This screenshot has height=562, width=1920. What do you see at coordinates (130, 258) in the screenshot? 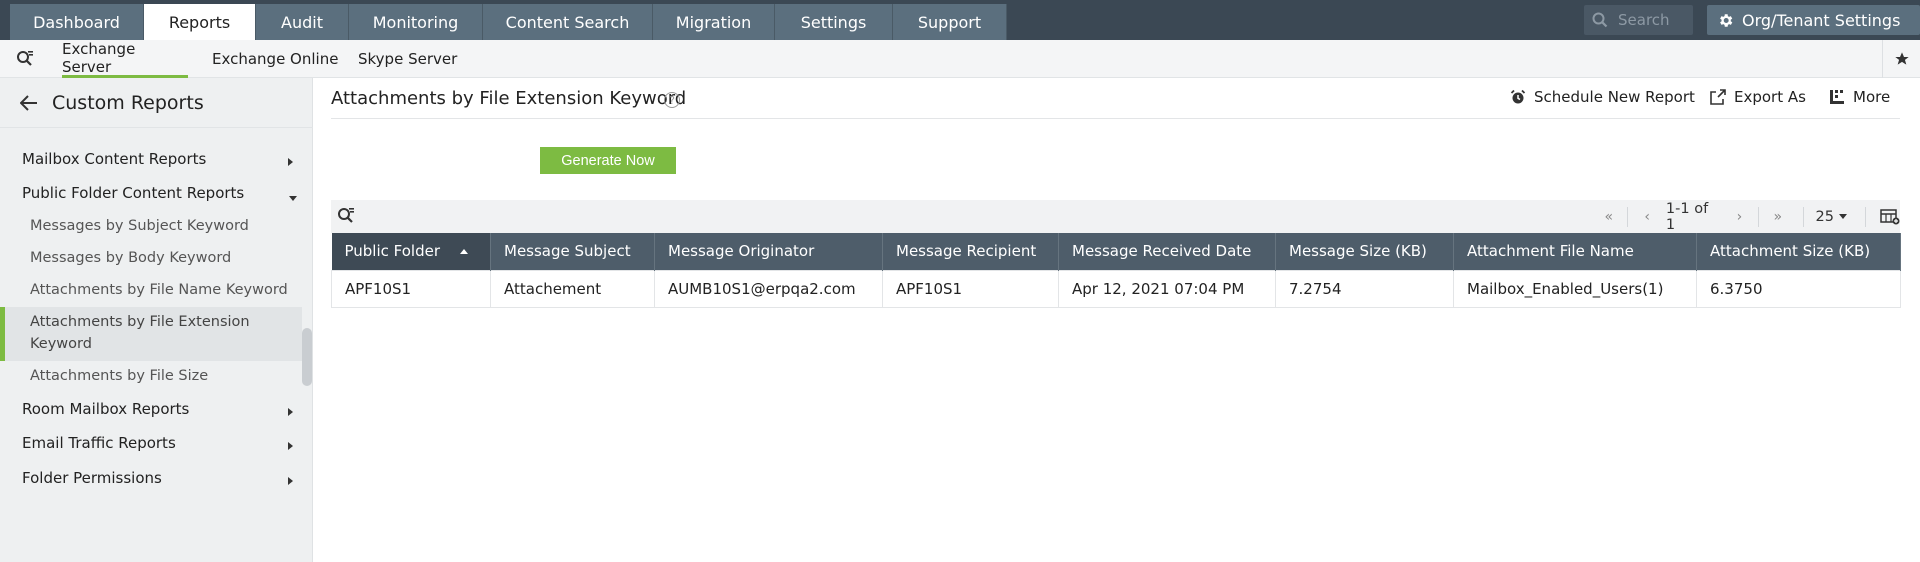
I see `sidebar-subitem-messages-by-body-keyword: Messages by Body Keyword` at bounding box center [130, 258].